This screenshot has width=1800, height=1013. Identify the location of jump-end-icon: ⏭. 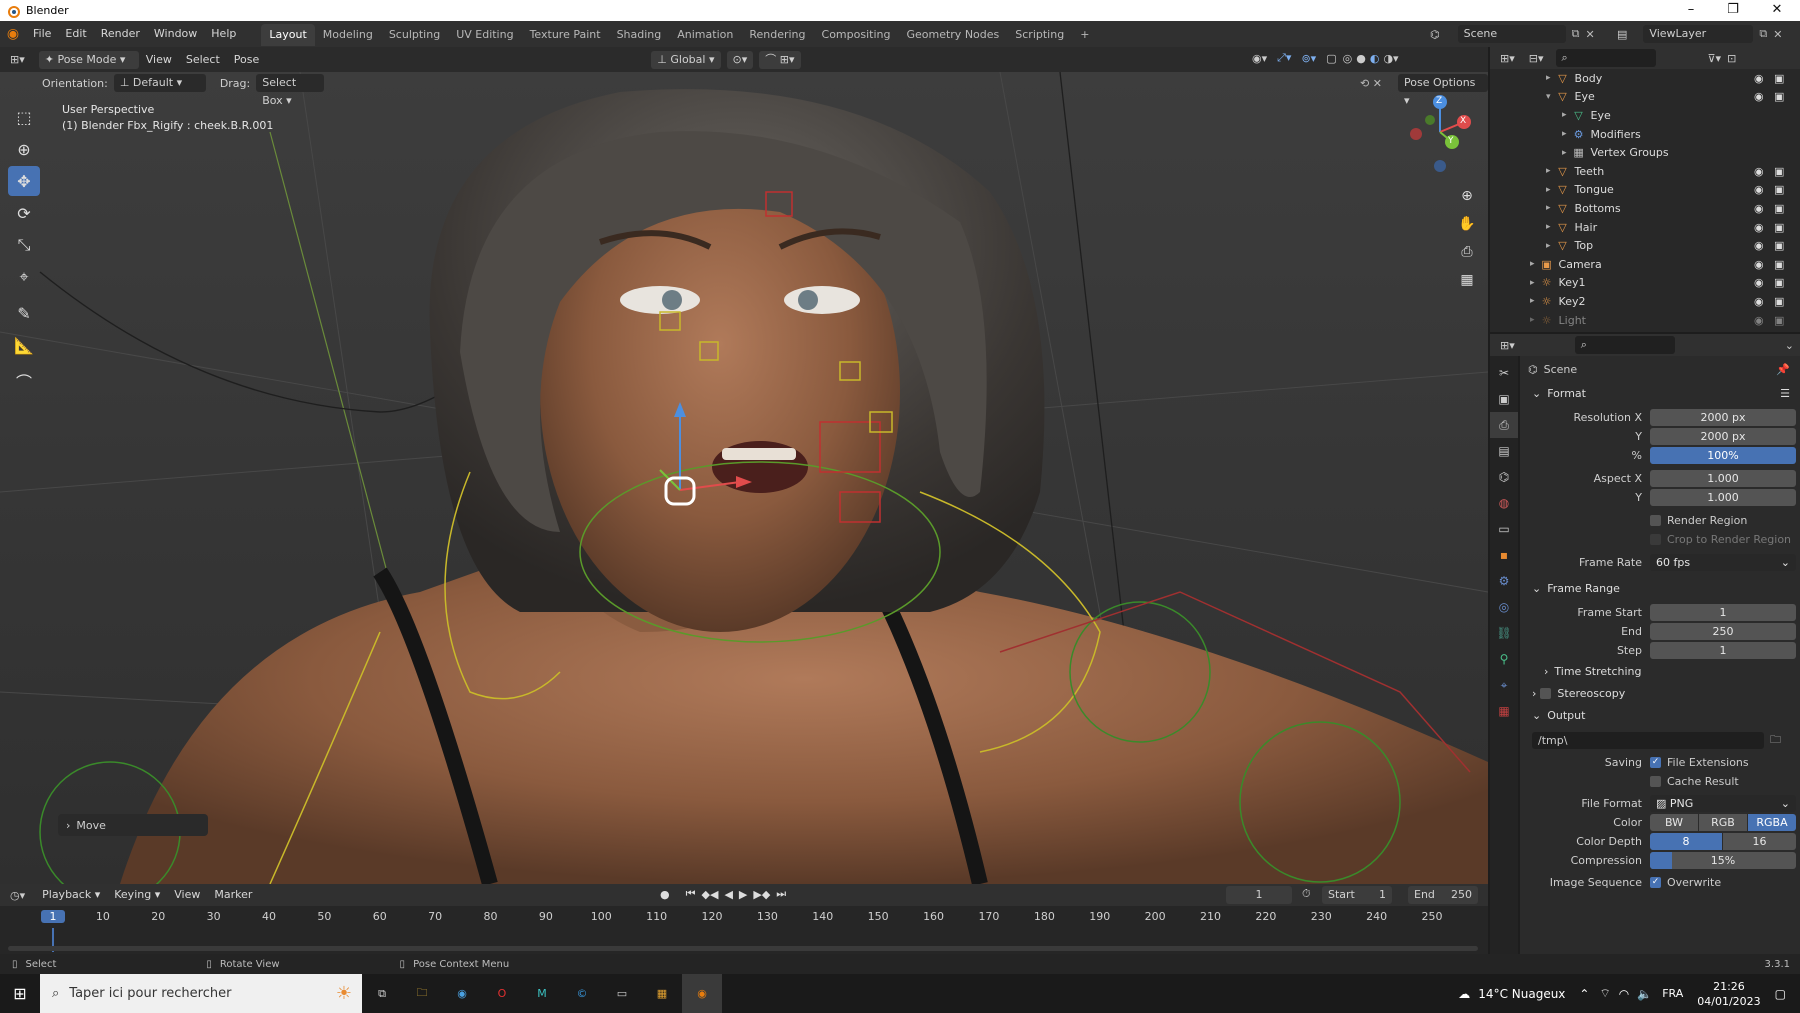
(781, 894).